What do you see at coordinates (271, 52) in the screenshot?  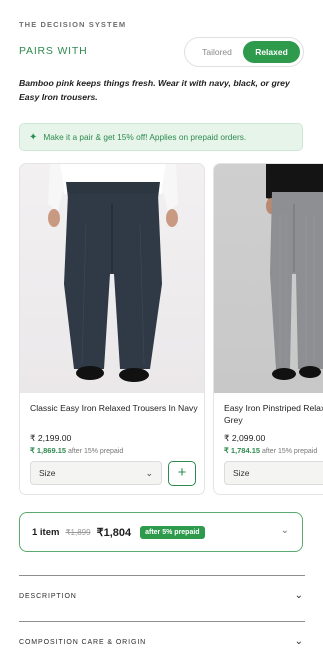 I see `toggle-option-relaxed: Relaxed` at bounding box center [271, 52].